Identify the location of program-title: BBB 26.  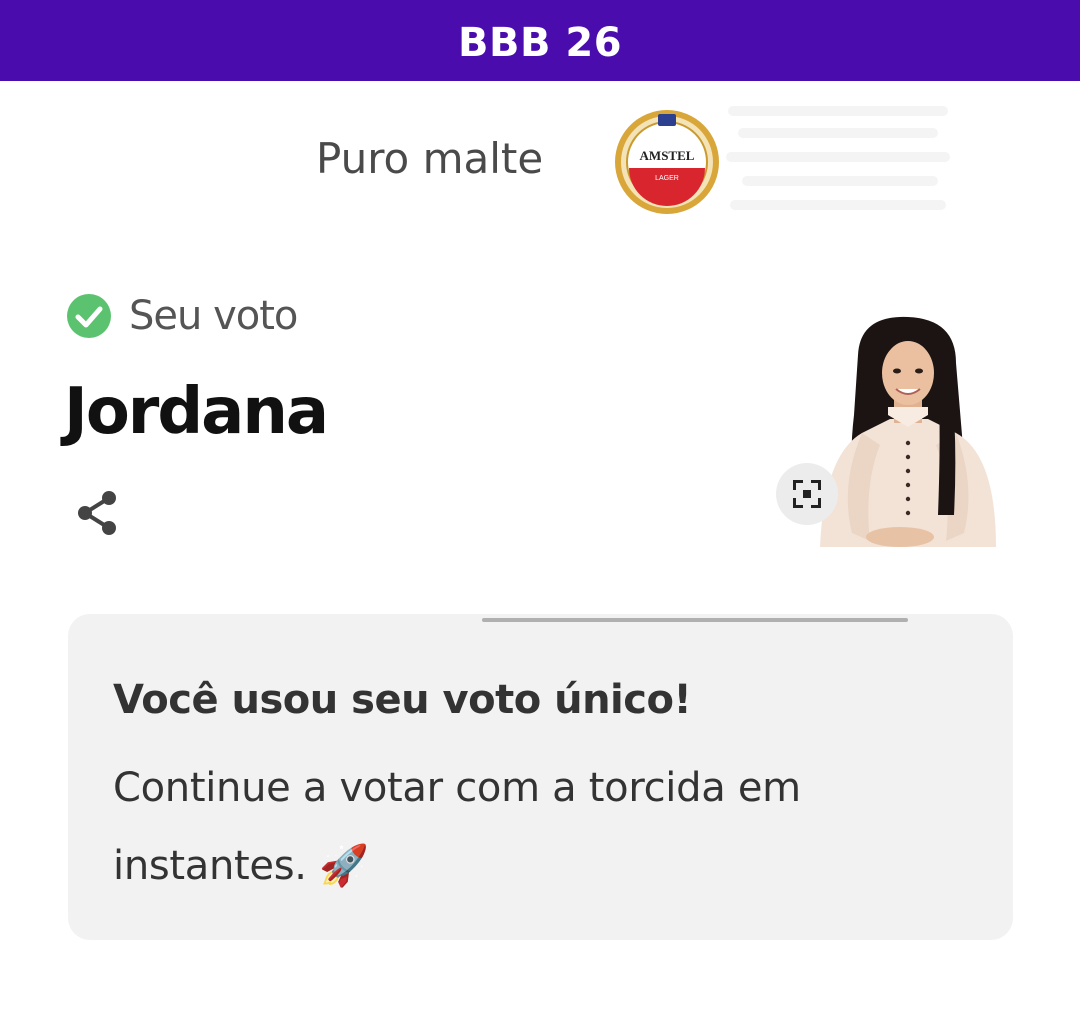
(540, 42).